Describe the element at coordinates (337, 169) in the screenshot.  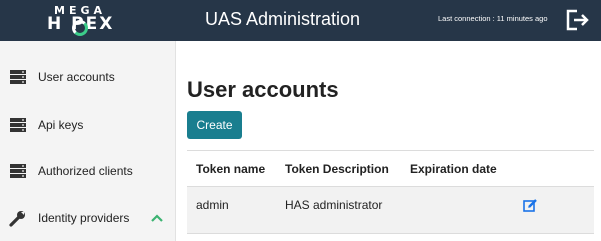
I see `column-header-token-description: Token Description` at that location.